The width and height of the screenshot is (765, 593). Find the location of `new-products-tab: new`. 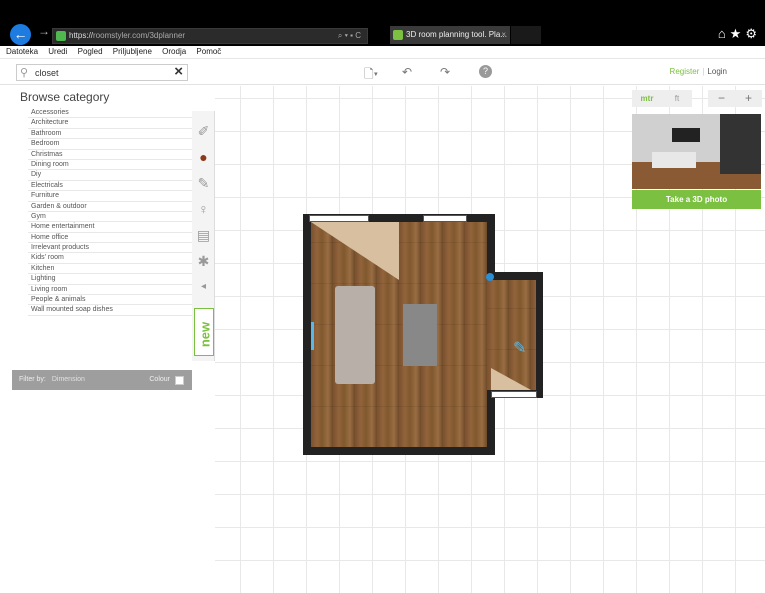

new-products-tab: new is located at coordinates (204, 332).